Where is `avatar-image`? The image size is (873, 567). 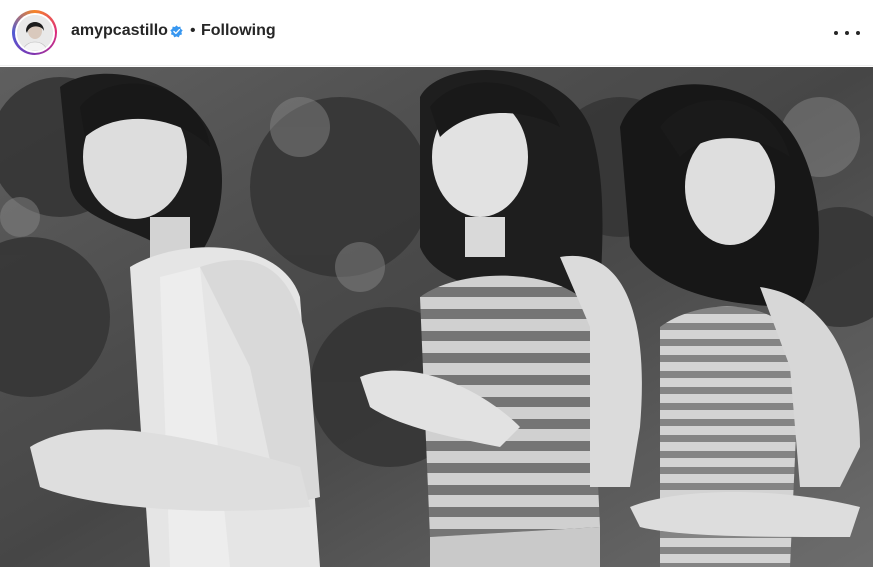 avatar-image is located at coordinates (34, 32).